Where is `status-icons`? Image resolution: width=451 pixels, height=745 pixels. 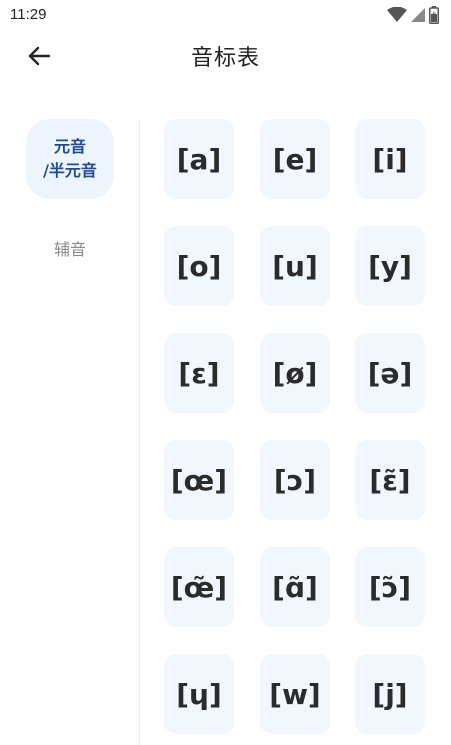
status-icons is located at coordinates (413, 15).